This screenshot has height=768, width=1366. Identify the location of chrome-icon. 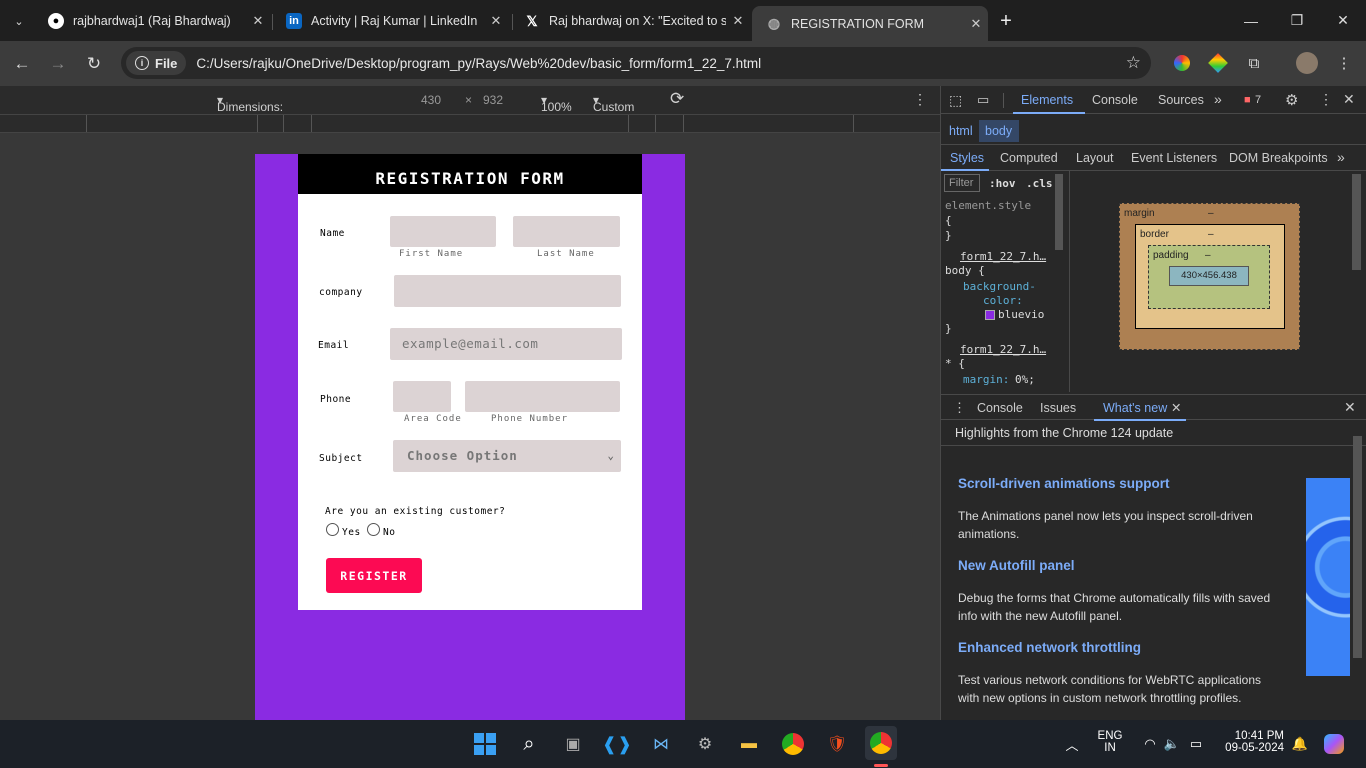
(793, 744).